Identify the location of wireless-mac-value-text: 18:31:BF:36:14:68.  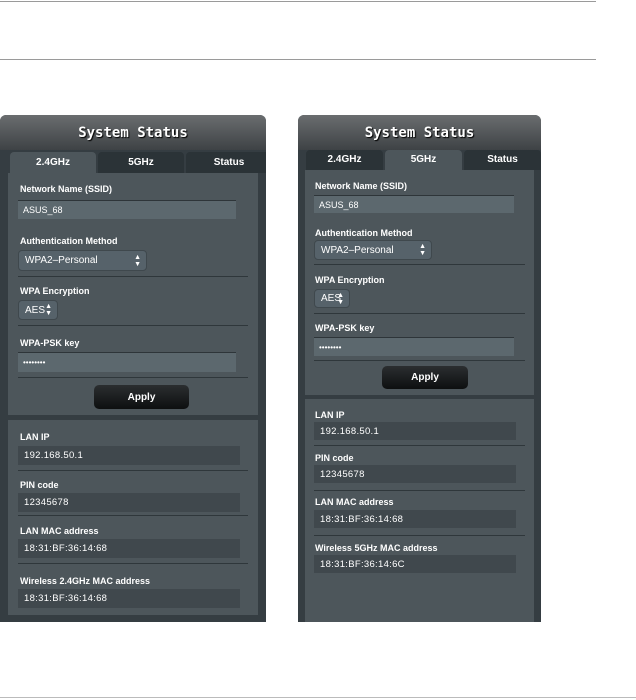
(66, 598).